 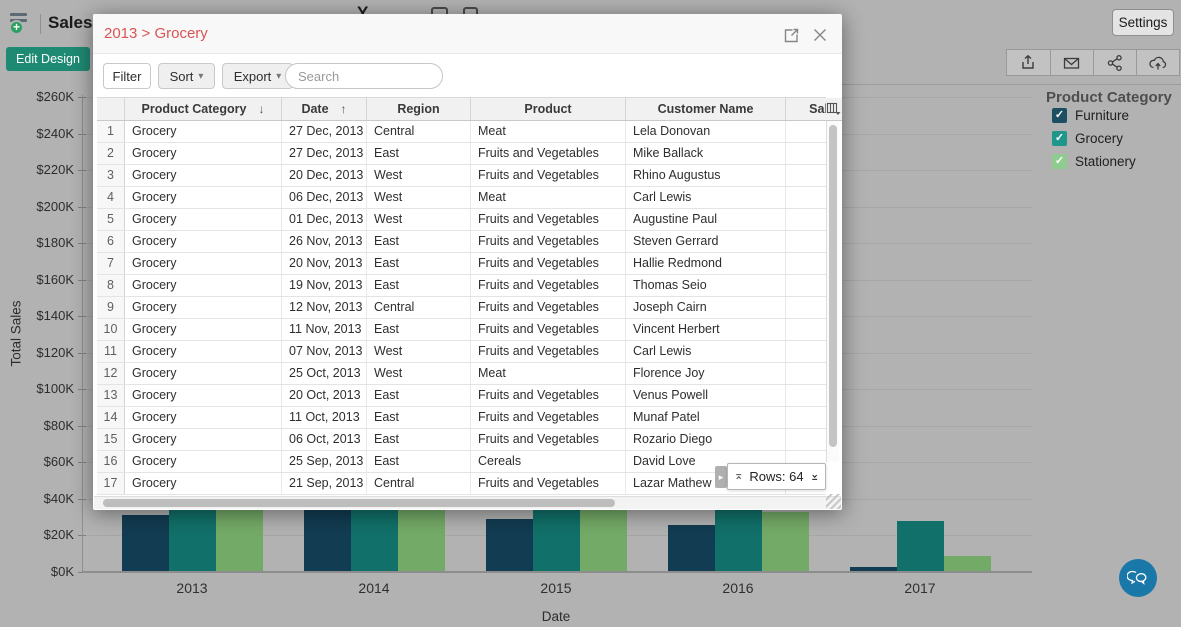 What do you see at coordinates (833, 501) in the screenshot?
I see `resize-grip` at bounding box center [833, 501].